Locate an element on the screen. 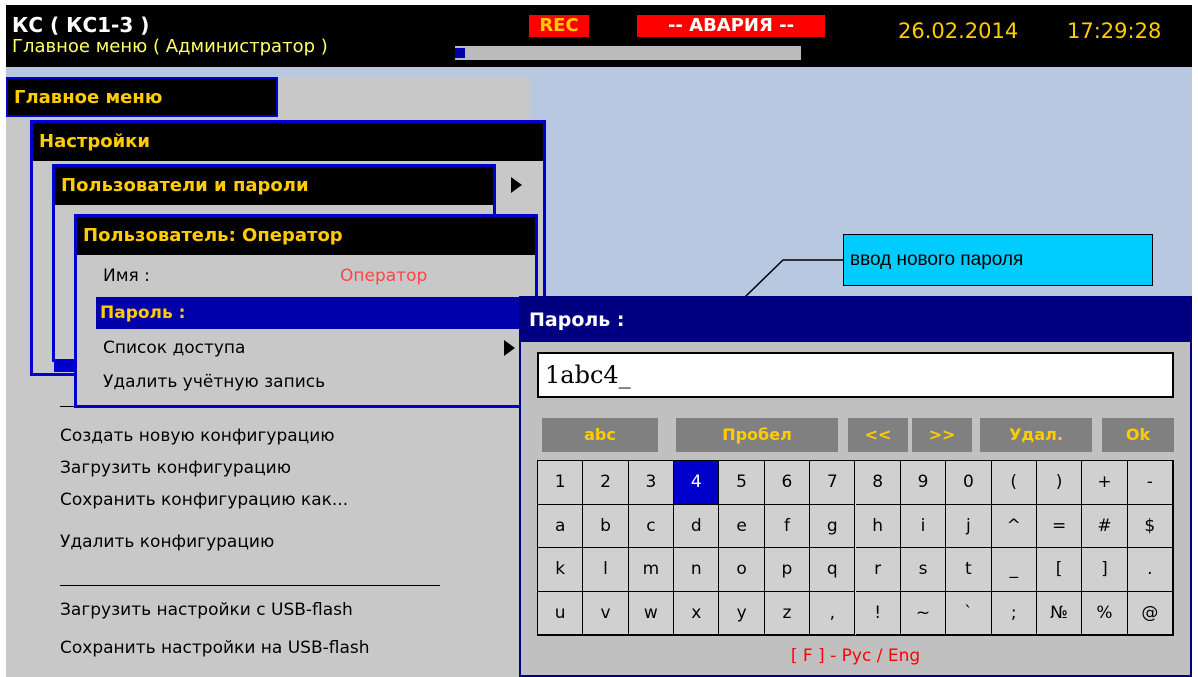  char-key: # is located at coordinates (1105, 526).